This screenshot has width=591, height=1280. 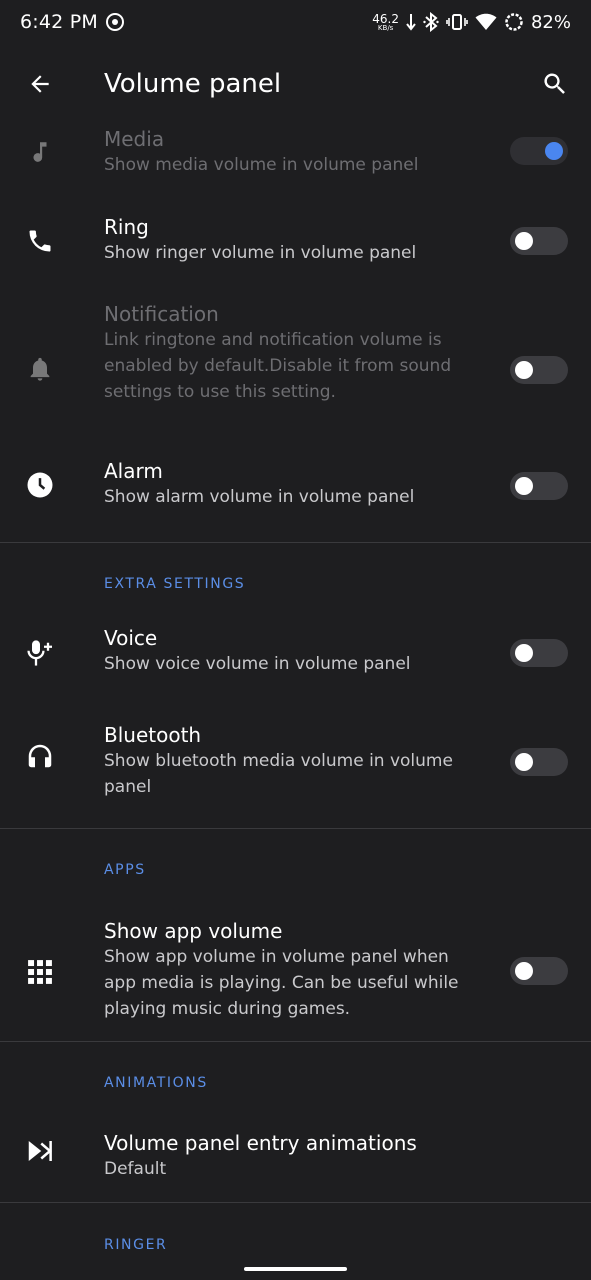 What do you see at coordinates (131, 638) in the screenshot?
I see `voice-title: Voice` at bounding box center [131, 638].